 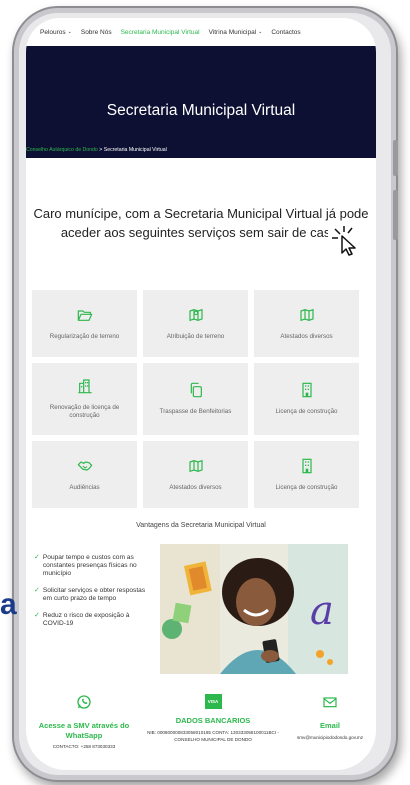 I want to click on phone-side-button, so click(x=395, y=158).